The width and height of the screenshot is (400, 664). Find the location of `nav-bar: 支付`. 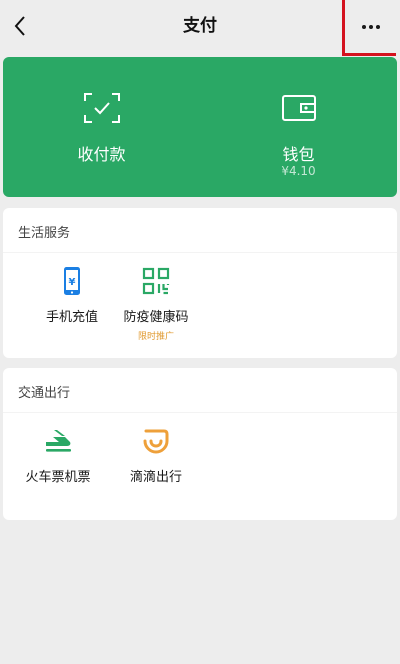

nav-bar: 支付 is located at coordinates (200, 28).